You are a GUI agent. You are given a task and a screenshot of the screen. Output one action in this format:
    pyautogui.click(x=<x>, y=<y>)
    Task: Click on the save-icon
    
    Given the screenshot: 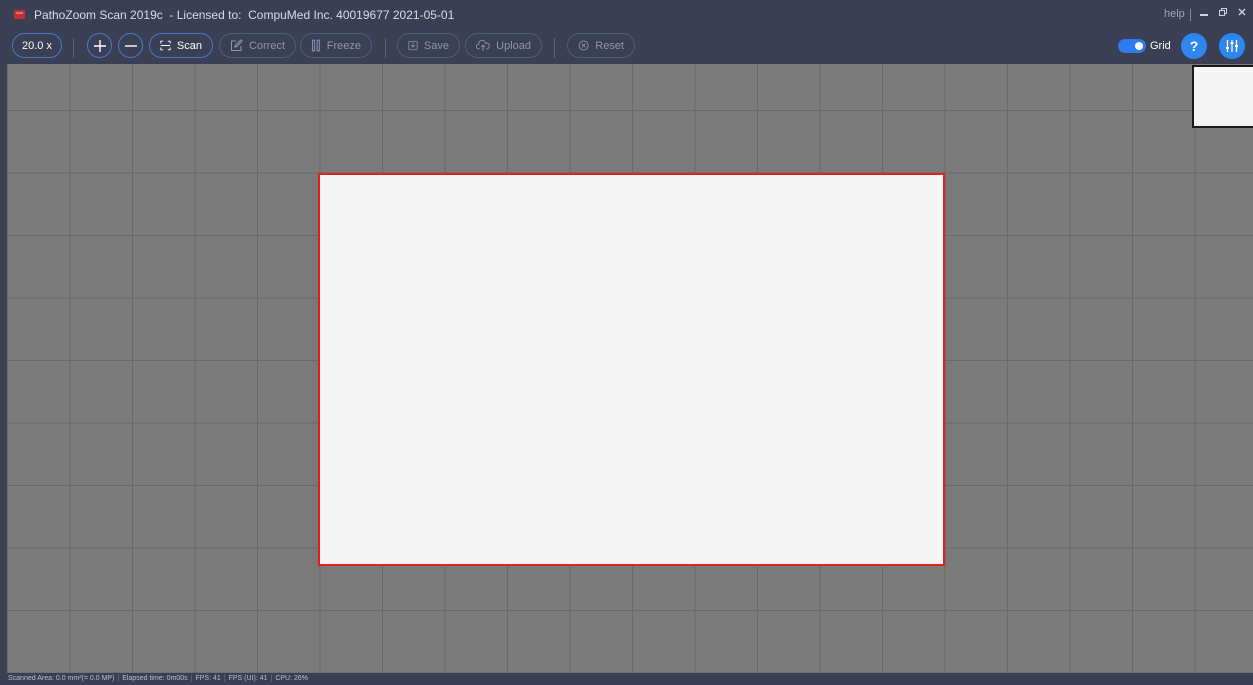 What is the action you would take?
    pyautogui.click(x=413, y=45)
    